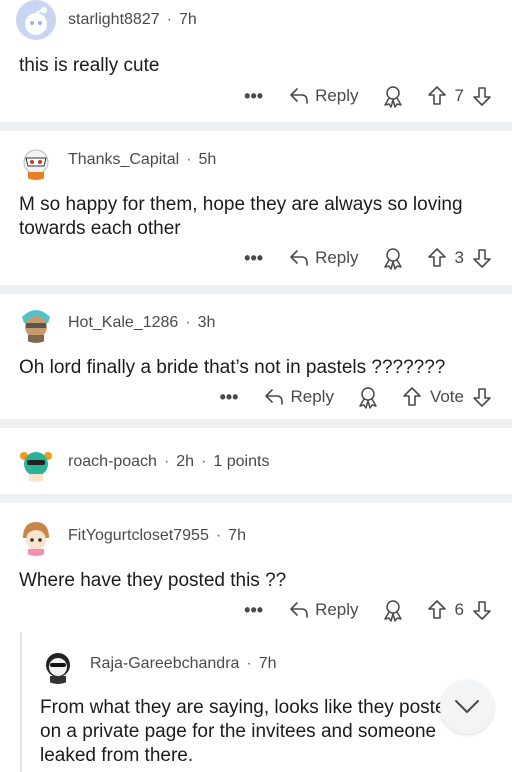 This screenshot has height=772, width=512. I want to click on comment-header: starlight8827 · 7h, so click(106, 20).